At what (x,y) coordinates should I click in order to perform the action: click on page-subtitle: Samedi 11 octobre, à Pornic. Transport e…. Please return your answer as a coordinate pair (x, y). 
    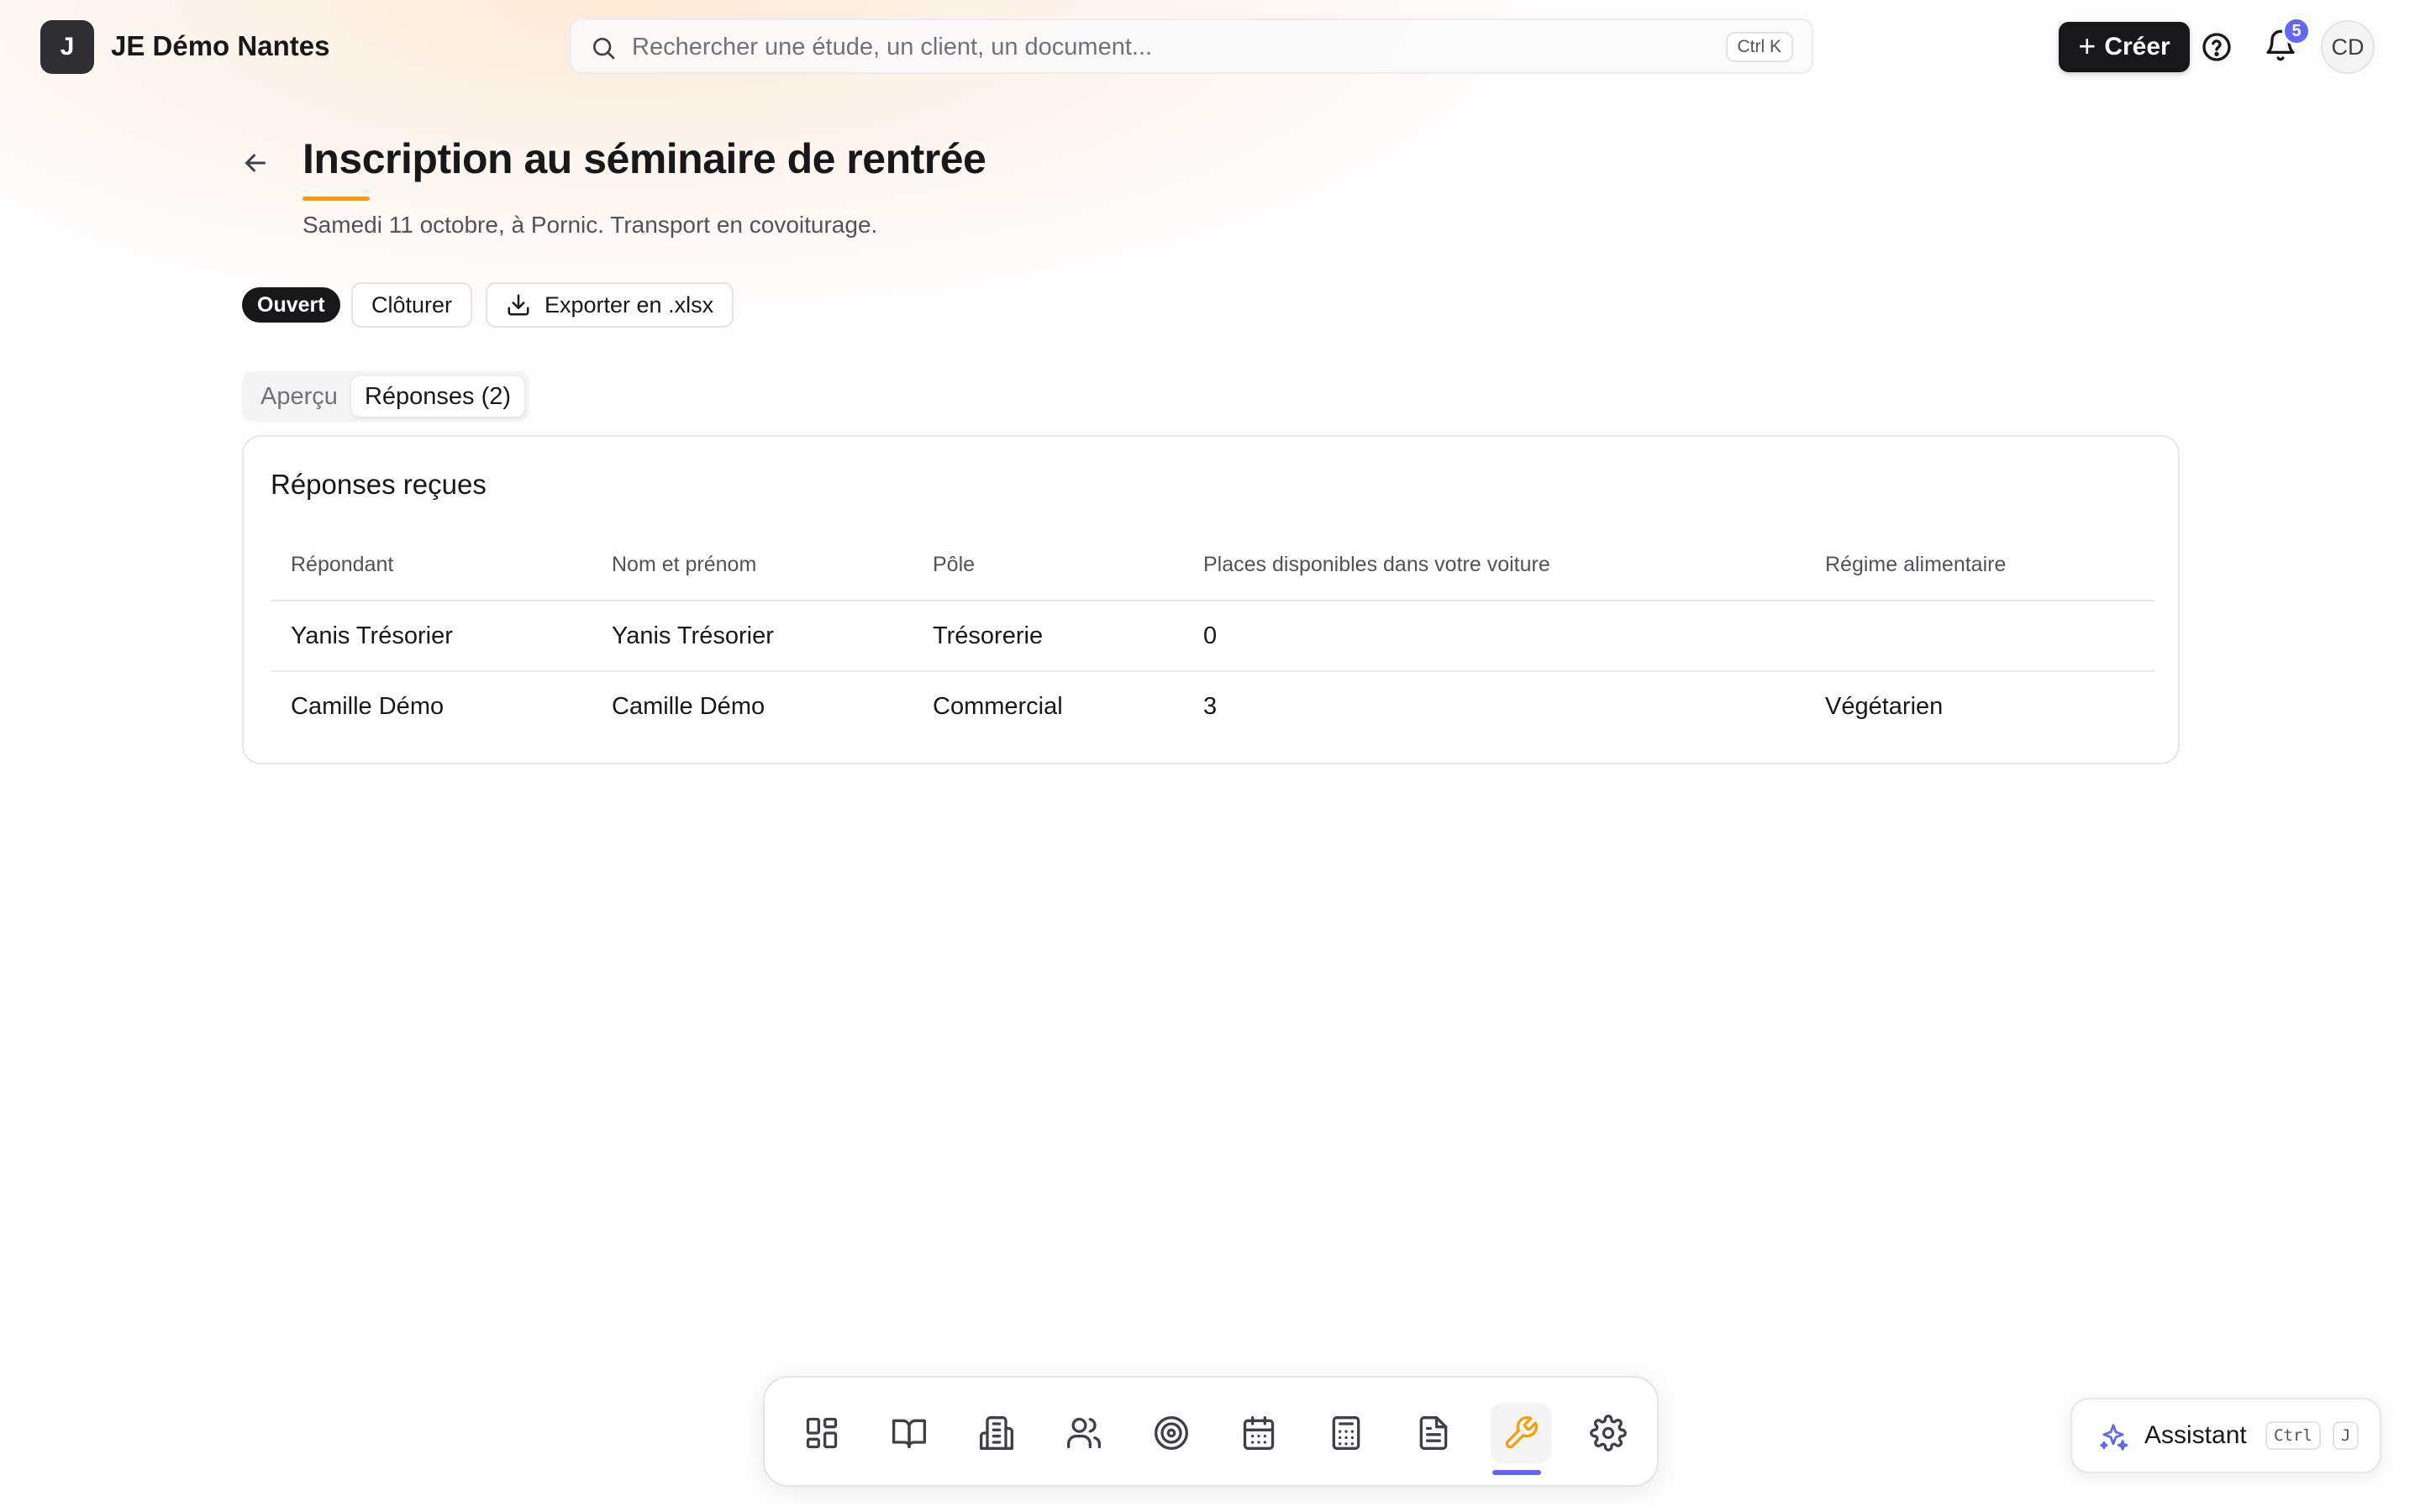
    Looking at the image, I should click on (590, 225).